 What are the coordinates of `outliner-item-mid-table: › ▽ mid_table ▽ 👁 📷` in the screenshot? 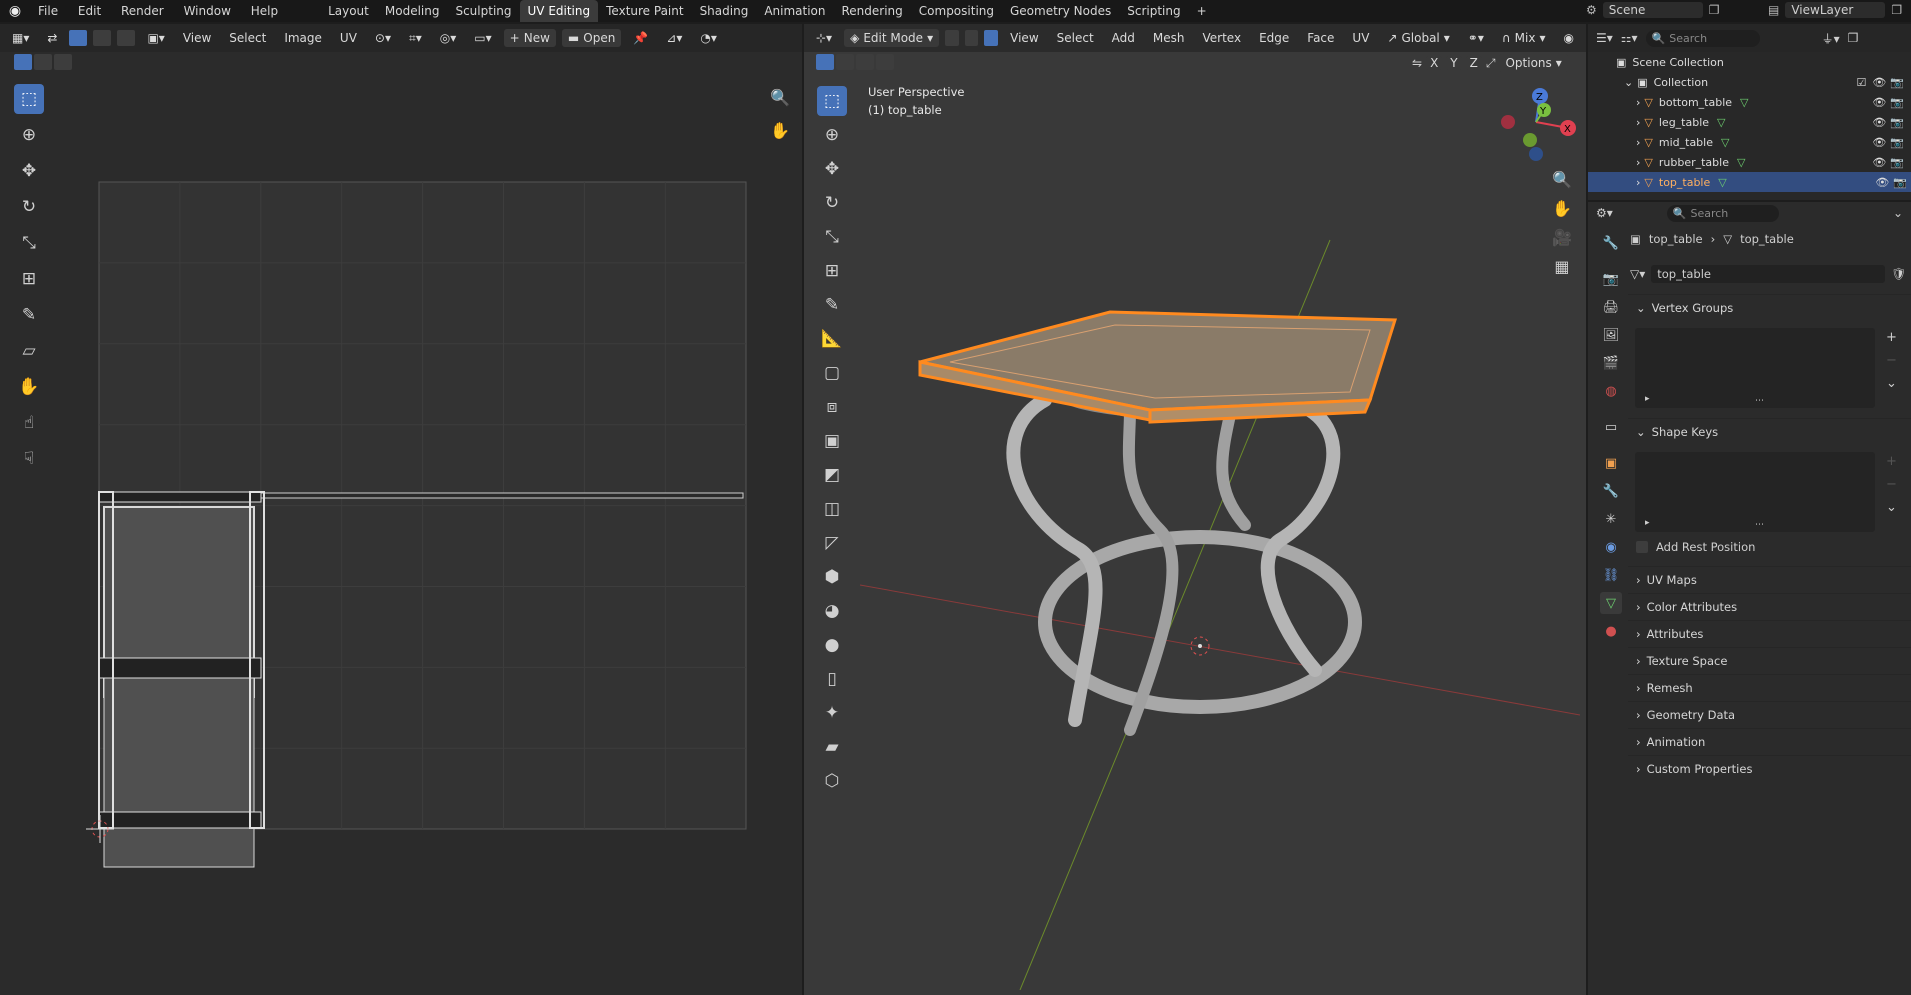 It's located at (1748, 142).